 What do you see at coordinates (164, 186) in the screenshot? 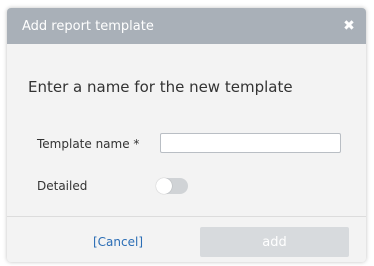
I see `toggle-knob` at bounding box center [164, 186].